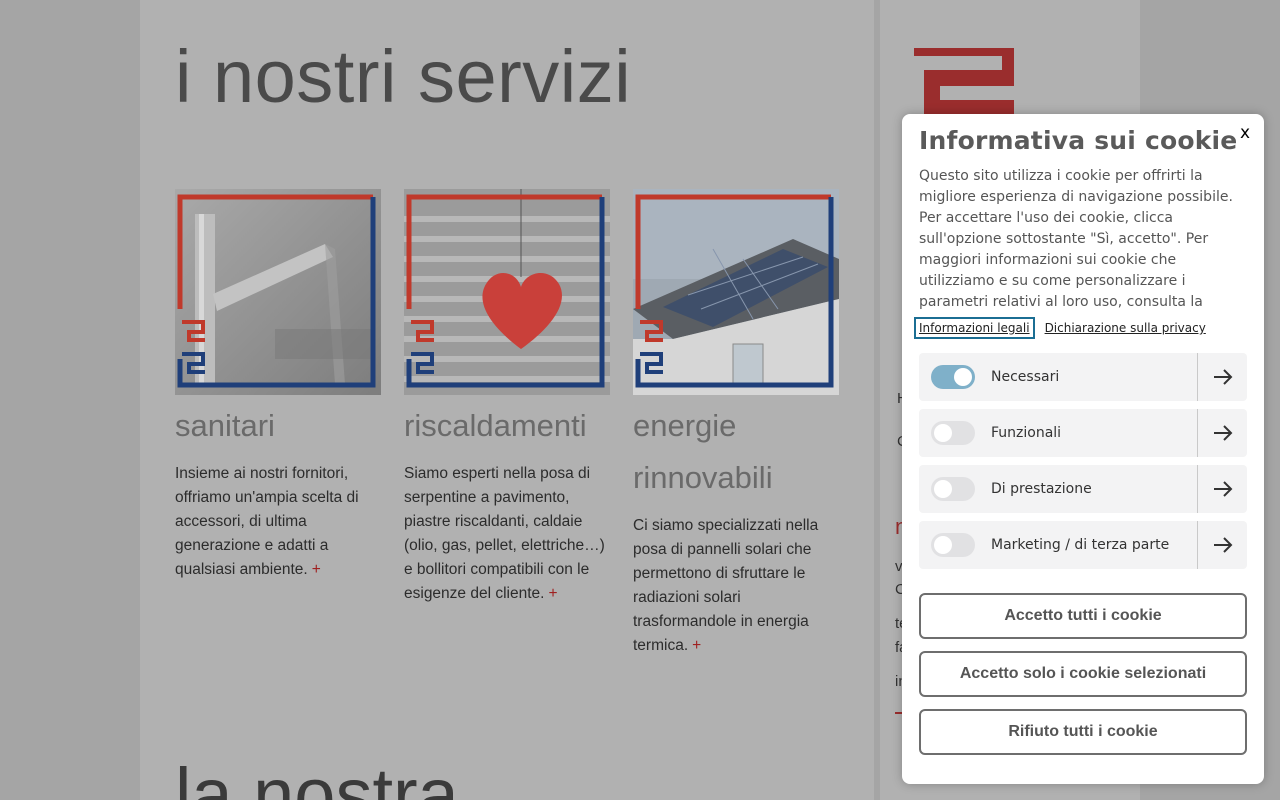  What do you see at coordinates (953, 433) in the screenshot?
I see `funzionali-toggle` at bounding box center [953, 433].